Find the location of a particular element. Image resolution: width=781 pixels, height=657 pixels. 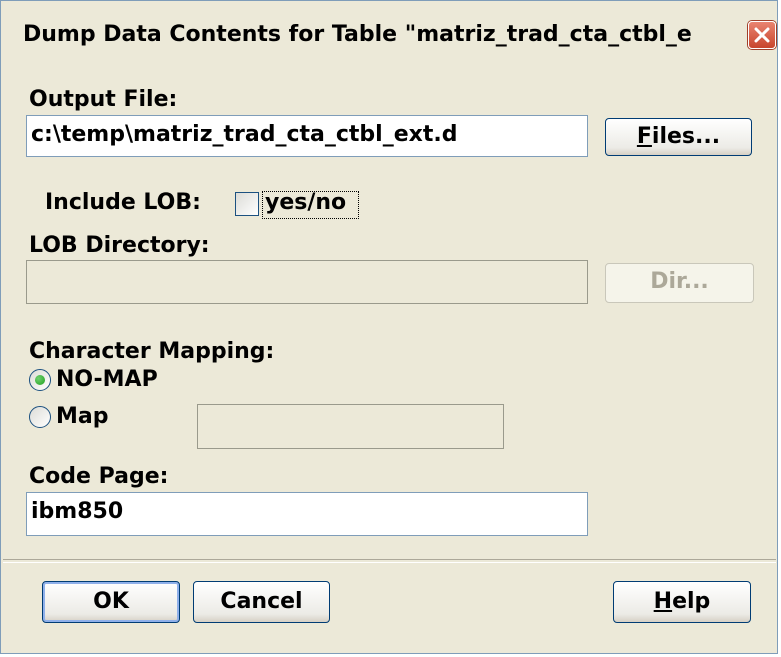

files-button-mnemonic: F is located at coordinates (644, 136).